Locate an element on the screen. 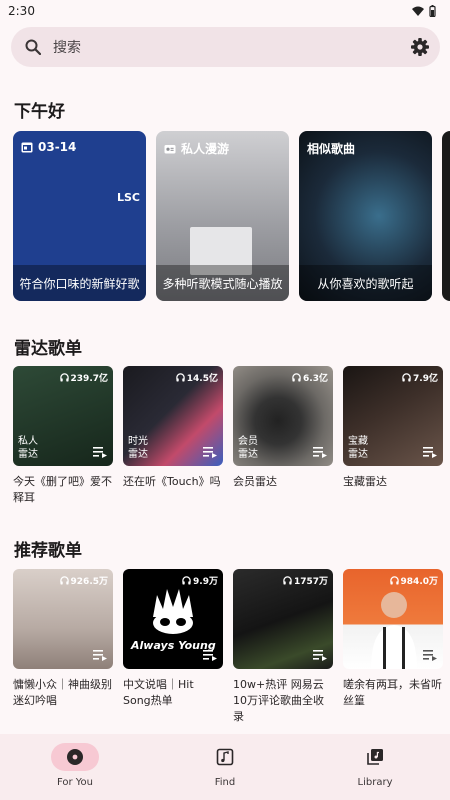  playlist-title: 今天《删了吧》爱不释耳 is located at coordinates (63, 490).